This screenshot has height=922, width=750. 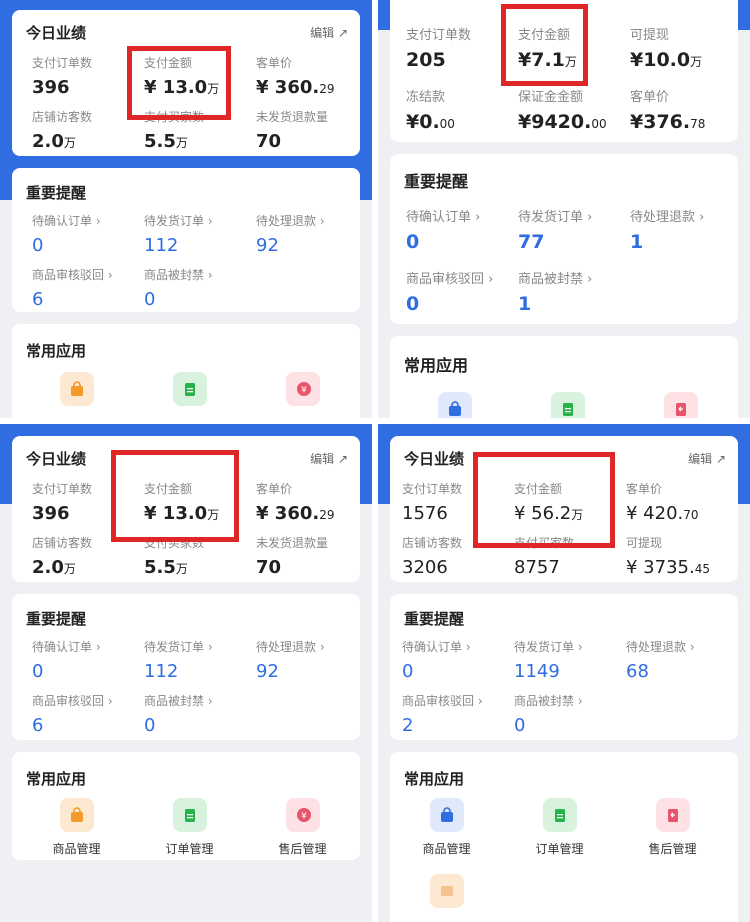 I want to click on app-aftersales-management, so click(x=680, y=405).